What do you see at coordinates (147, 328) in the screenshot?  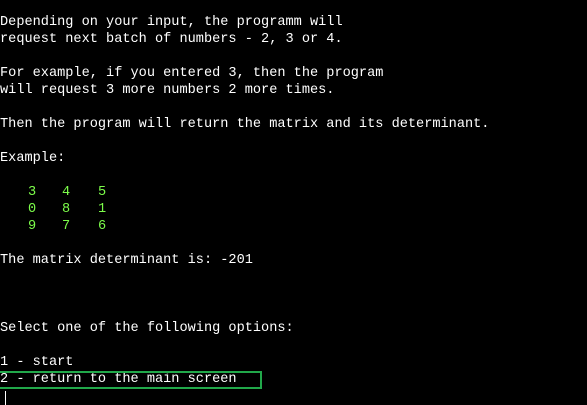 I see `options-prompt: Select one of the following options:` at bounding box center [147, 328].